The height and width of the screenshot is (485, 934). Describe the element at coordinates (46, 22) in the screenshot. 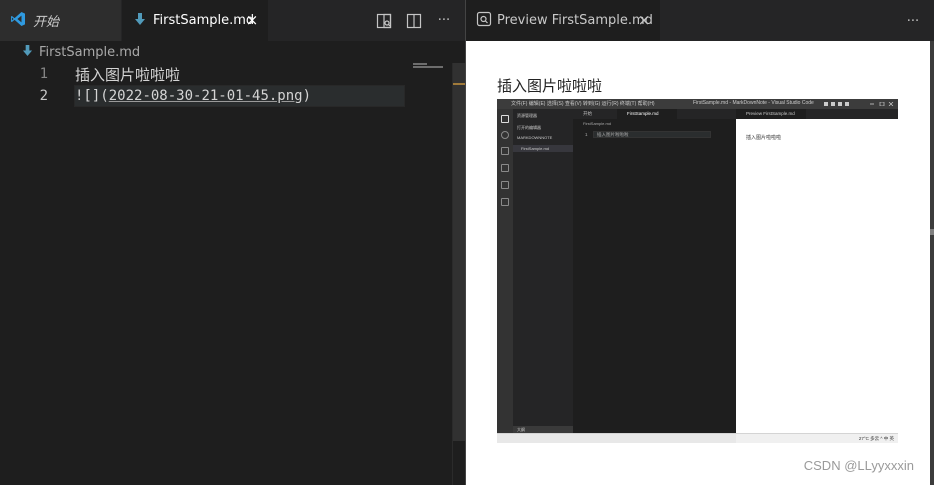

I see `tab-welcome-label: 开始` at that location.